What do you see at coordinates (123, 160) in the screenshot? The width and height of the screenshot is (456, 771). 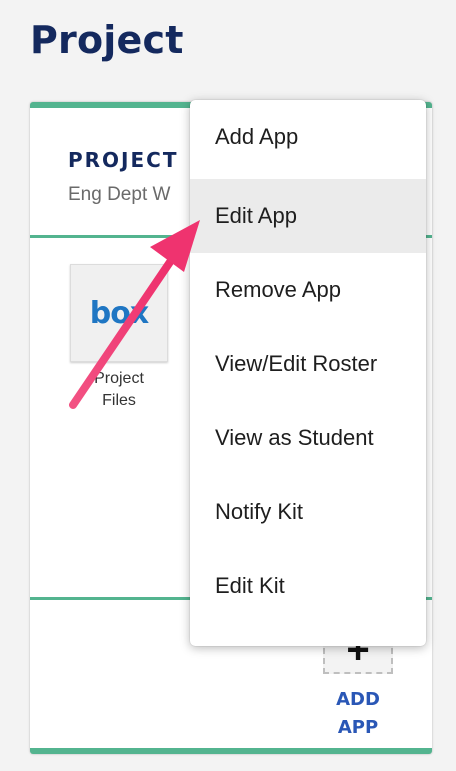 I see `card-title: PROJECT` at bounding box center [123, 160].